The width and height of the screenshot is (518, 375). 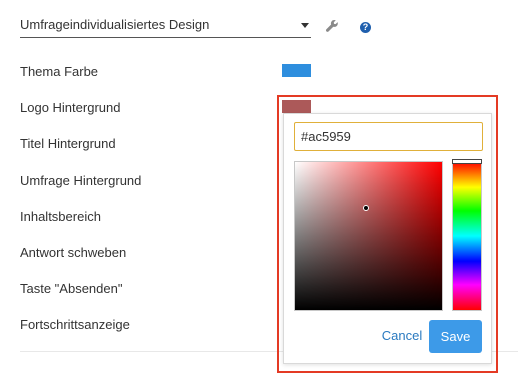 What do you see at coordinates (305, 25) in the screenshot?
I see `chevron-down-icon` at bounding box center [305, 25].